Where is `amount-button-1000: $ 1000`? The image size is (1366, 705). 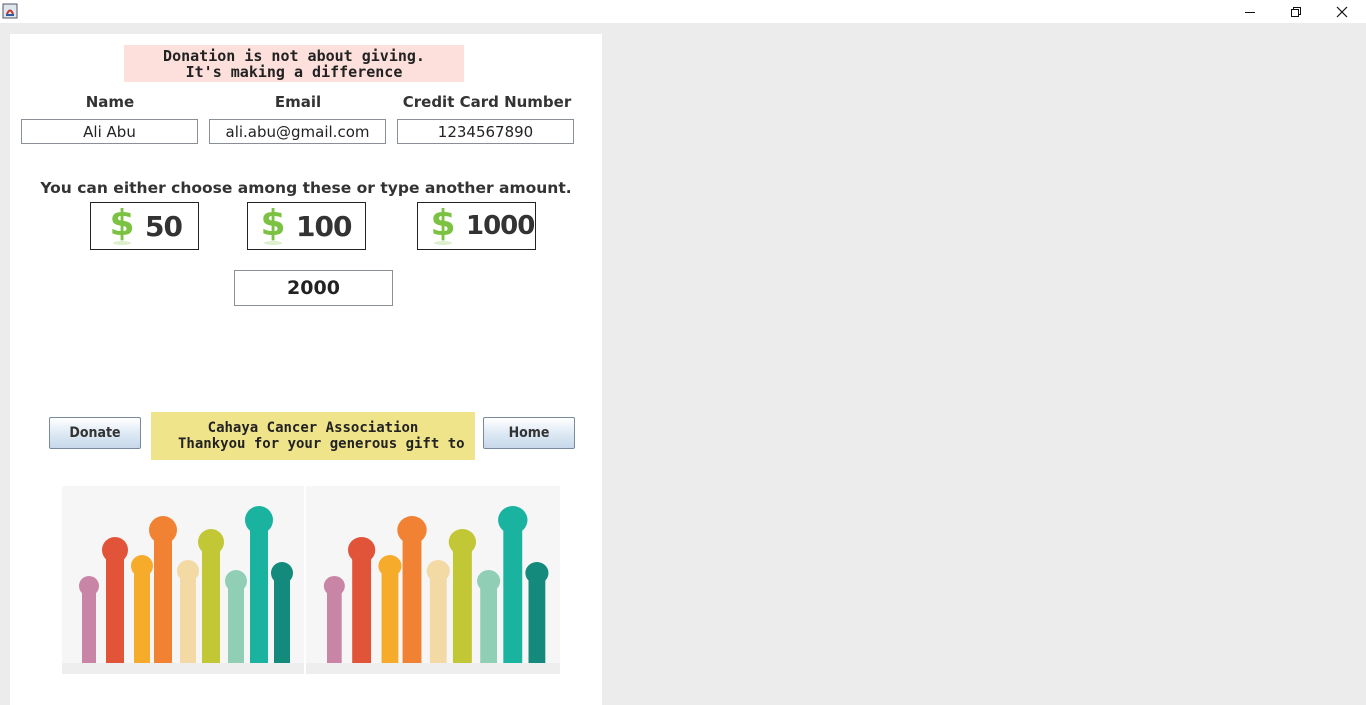
amount-button-1000: $ 1000 is located at coordinates (476, 226).